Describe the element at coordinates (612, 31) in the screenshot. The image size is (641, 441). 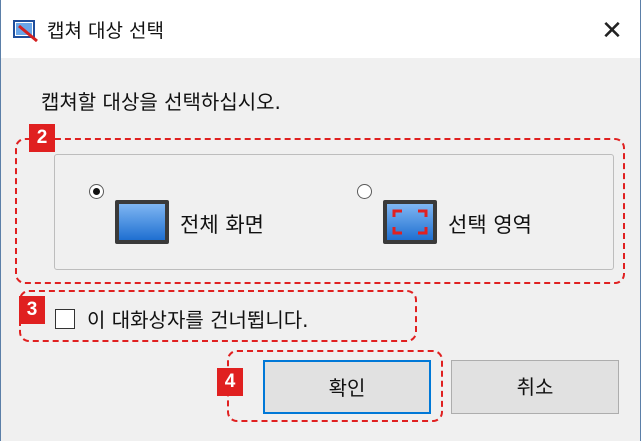
I see `close-button: ✕` at that location.